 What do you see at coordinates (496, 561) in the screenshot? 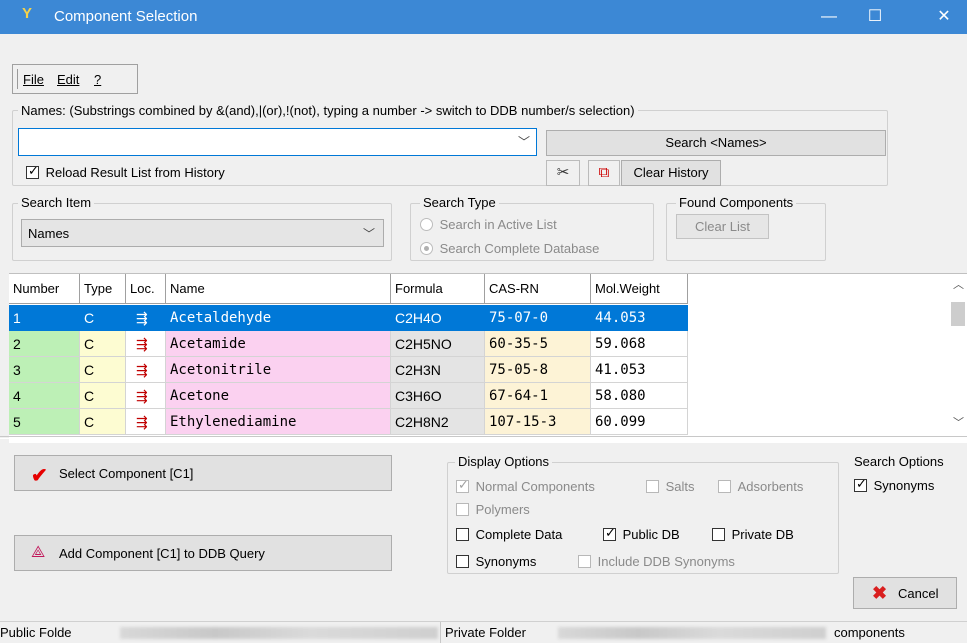
I see `synonyms-display-checkbox: Synonyms` at bounding box center [496, 561].